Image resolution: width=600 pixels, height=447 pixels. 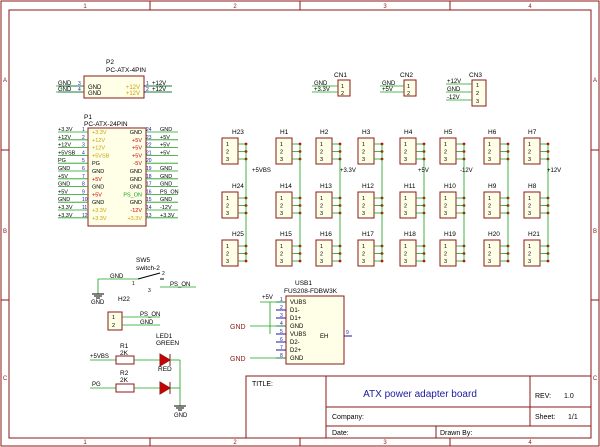 What do you see at coordinates (348, 171) in the screenshot?
I see `rail-label-3v3: +3.3V` at bounding box center [348, 171].